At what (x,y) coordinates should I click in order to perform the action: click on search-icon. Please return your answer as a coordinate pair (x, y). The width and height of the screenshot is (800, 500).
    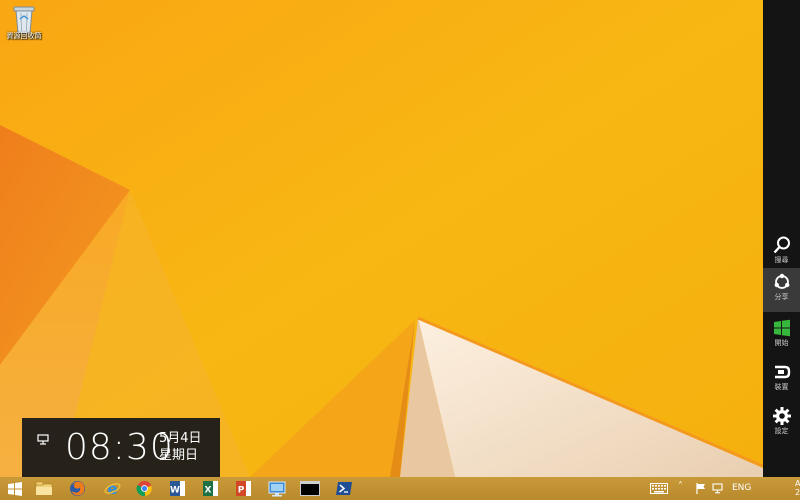
    Looking at the image, I should click on (781, 245).